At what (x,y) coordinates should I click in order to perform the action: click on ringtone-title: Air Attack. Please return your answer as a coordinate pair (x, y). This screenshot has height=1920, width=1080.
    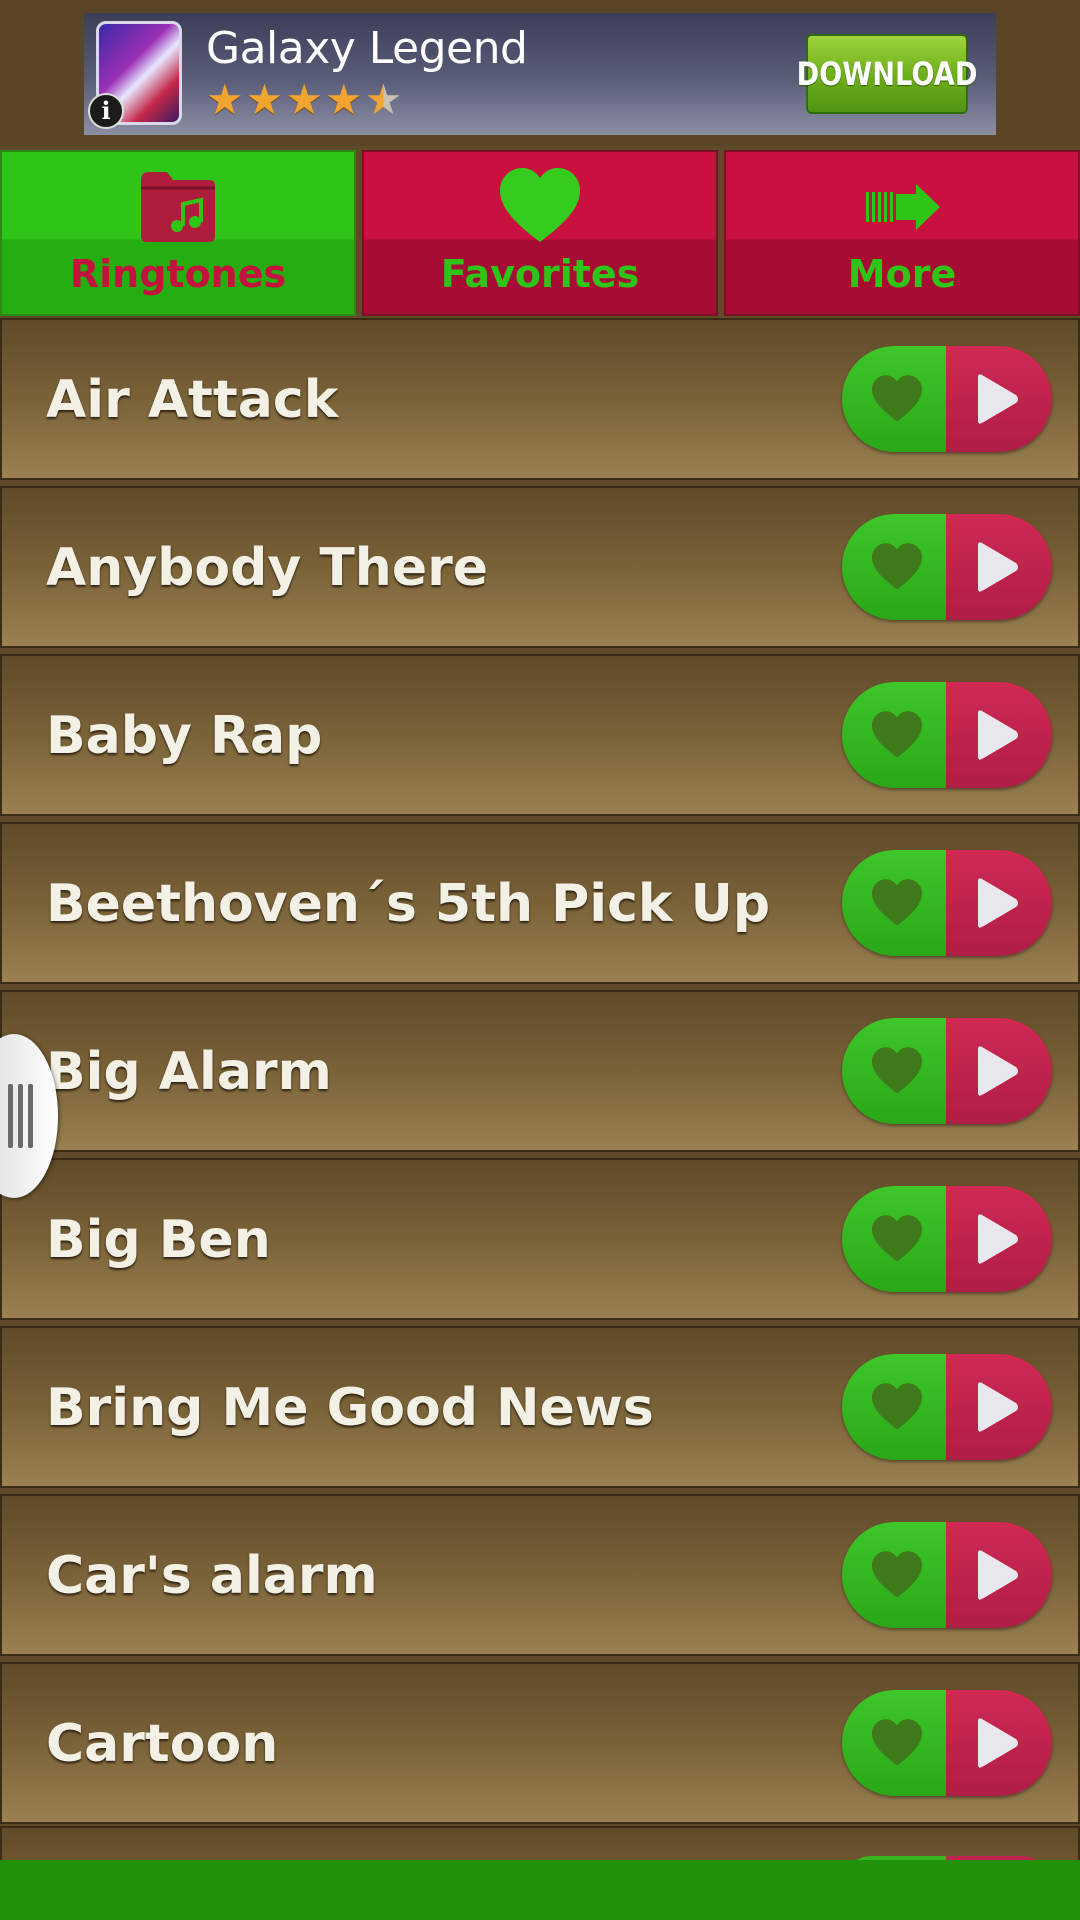
    Looking at the image, I should click on (192, 400).